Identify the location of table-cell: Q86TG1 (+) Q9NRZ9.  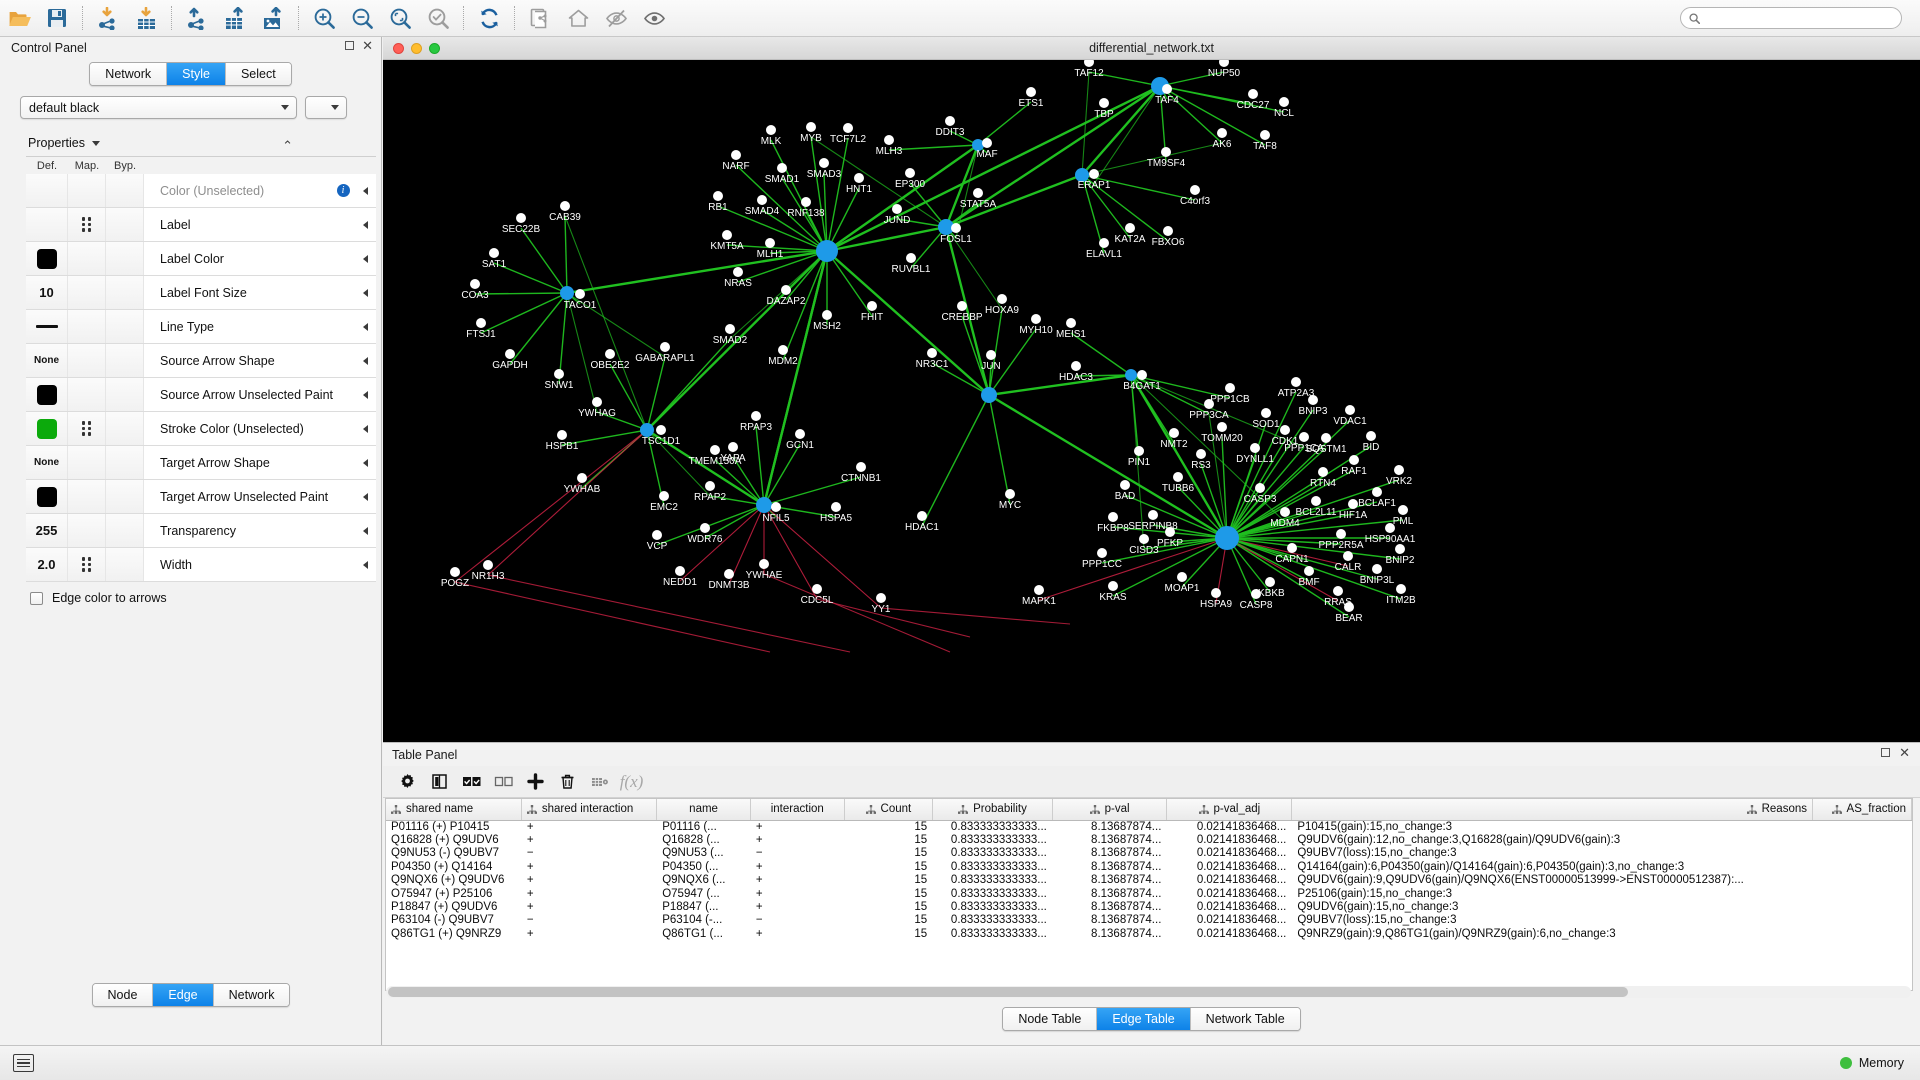
(453, 933).